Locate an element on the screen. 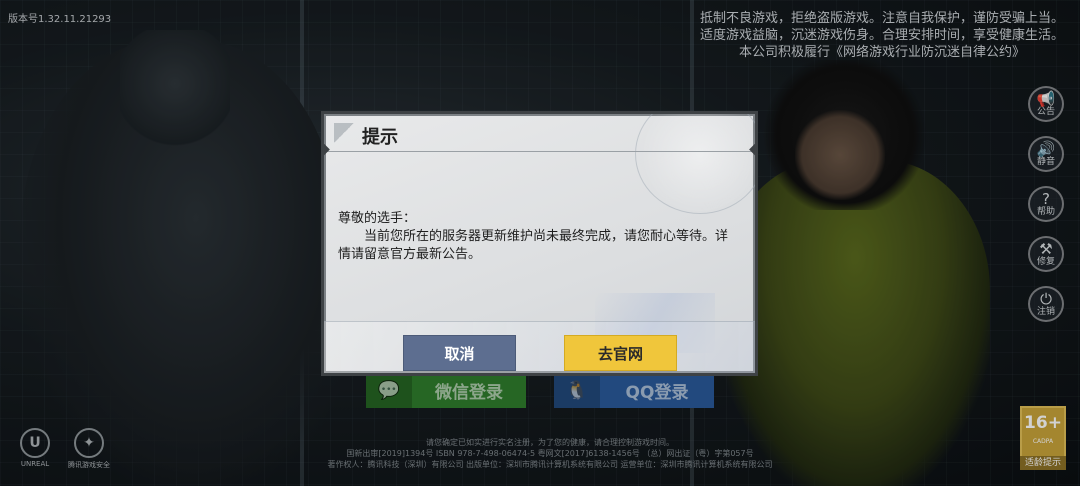 Image resolution: width=1080 pixels, height=486 pixels. go-official-site-button: 去官网 is located at coordinates (620, 353).